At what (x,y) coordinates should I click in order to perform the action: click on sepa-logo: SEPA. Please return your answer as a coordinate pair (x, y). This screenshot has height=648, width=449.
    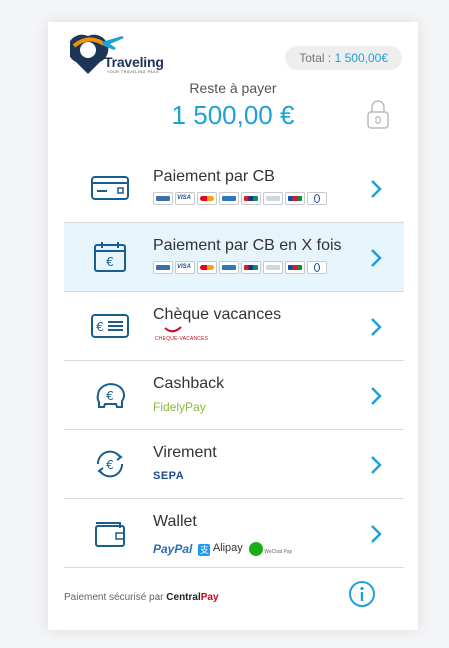
    Looking at the image, I should click on (168, 476).